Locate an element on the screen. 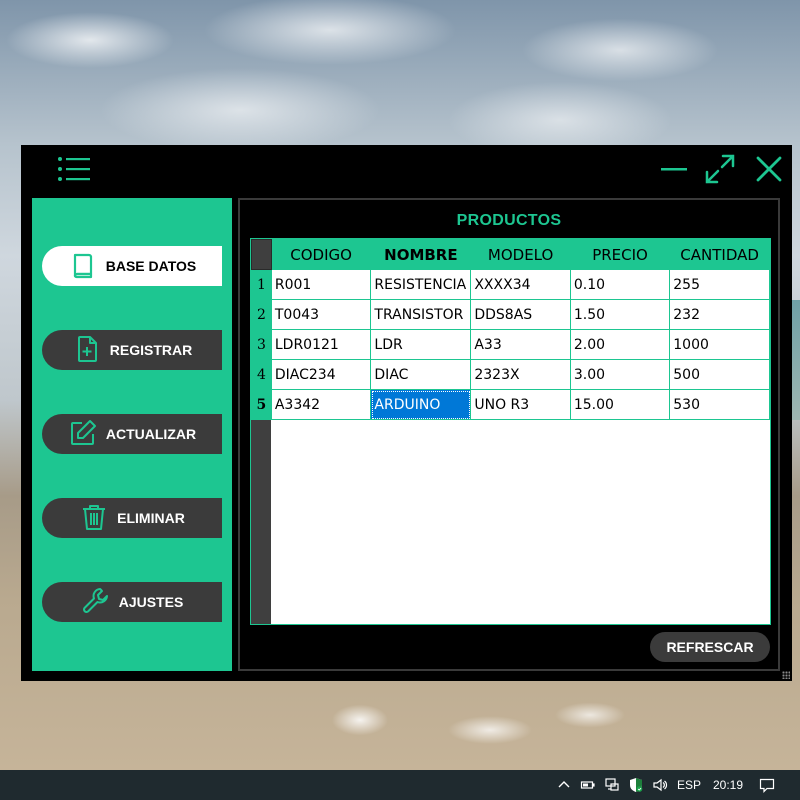  row-header: 1 is located at coordinates (261, 284).